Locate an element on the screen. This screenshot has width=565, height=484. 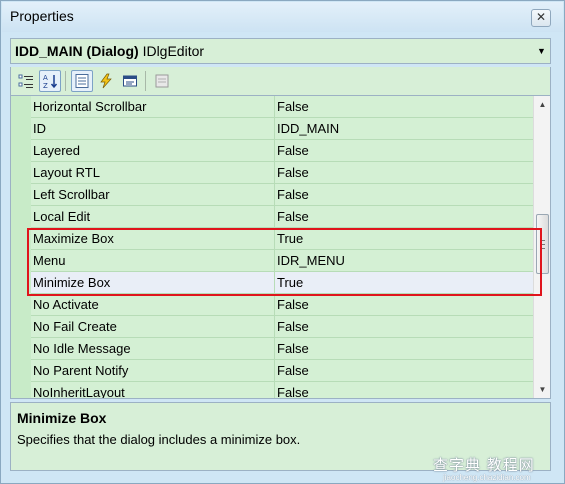
properties-button is located at coordinates (82, 81).